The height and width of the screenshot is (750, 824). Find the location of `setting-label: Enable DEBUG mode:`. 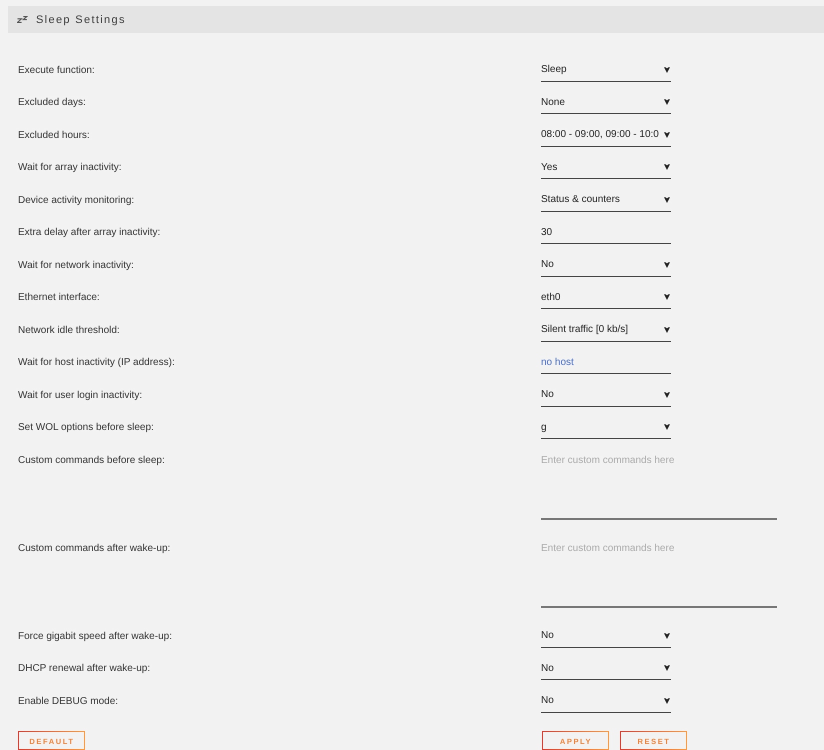

setting-label: Enable DEBUG mode: is located at coordinates (68, 701).